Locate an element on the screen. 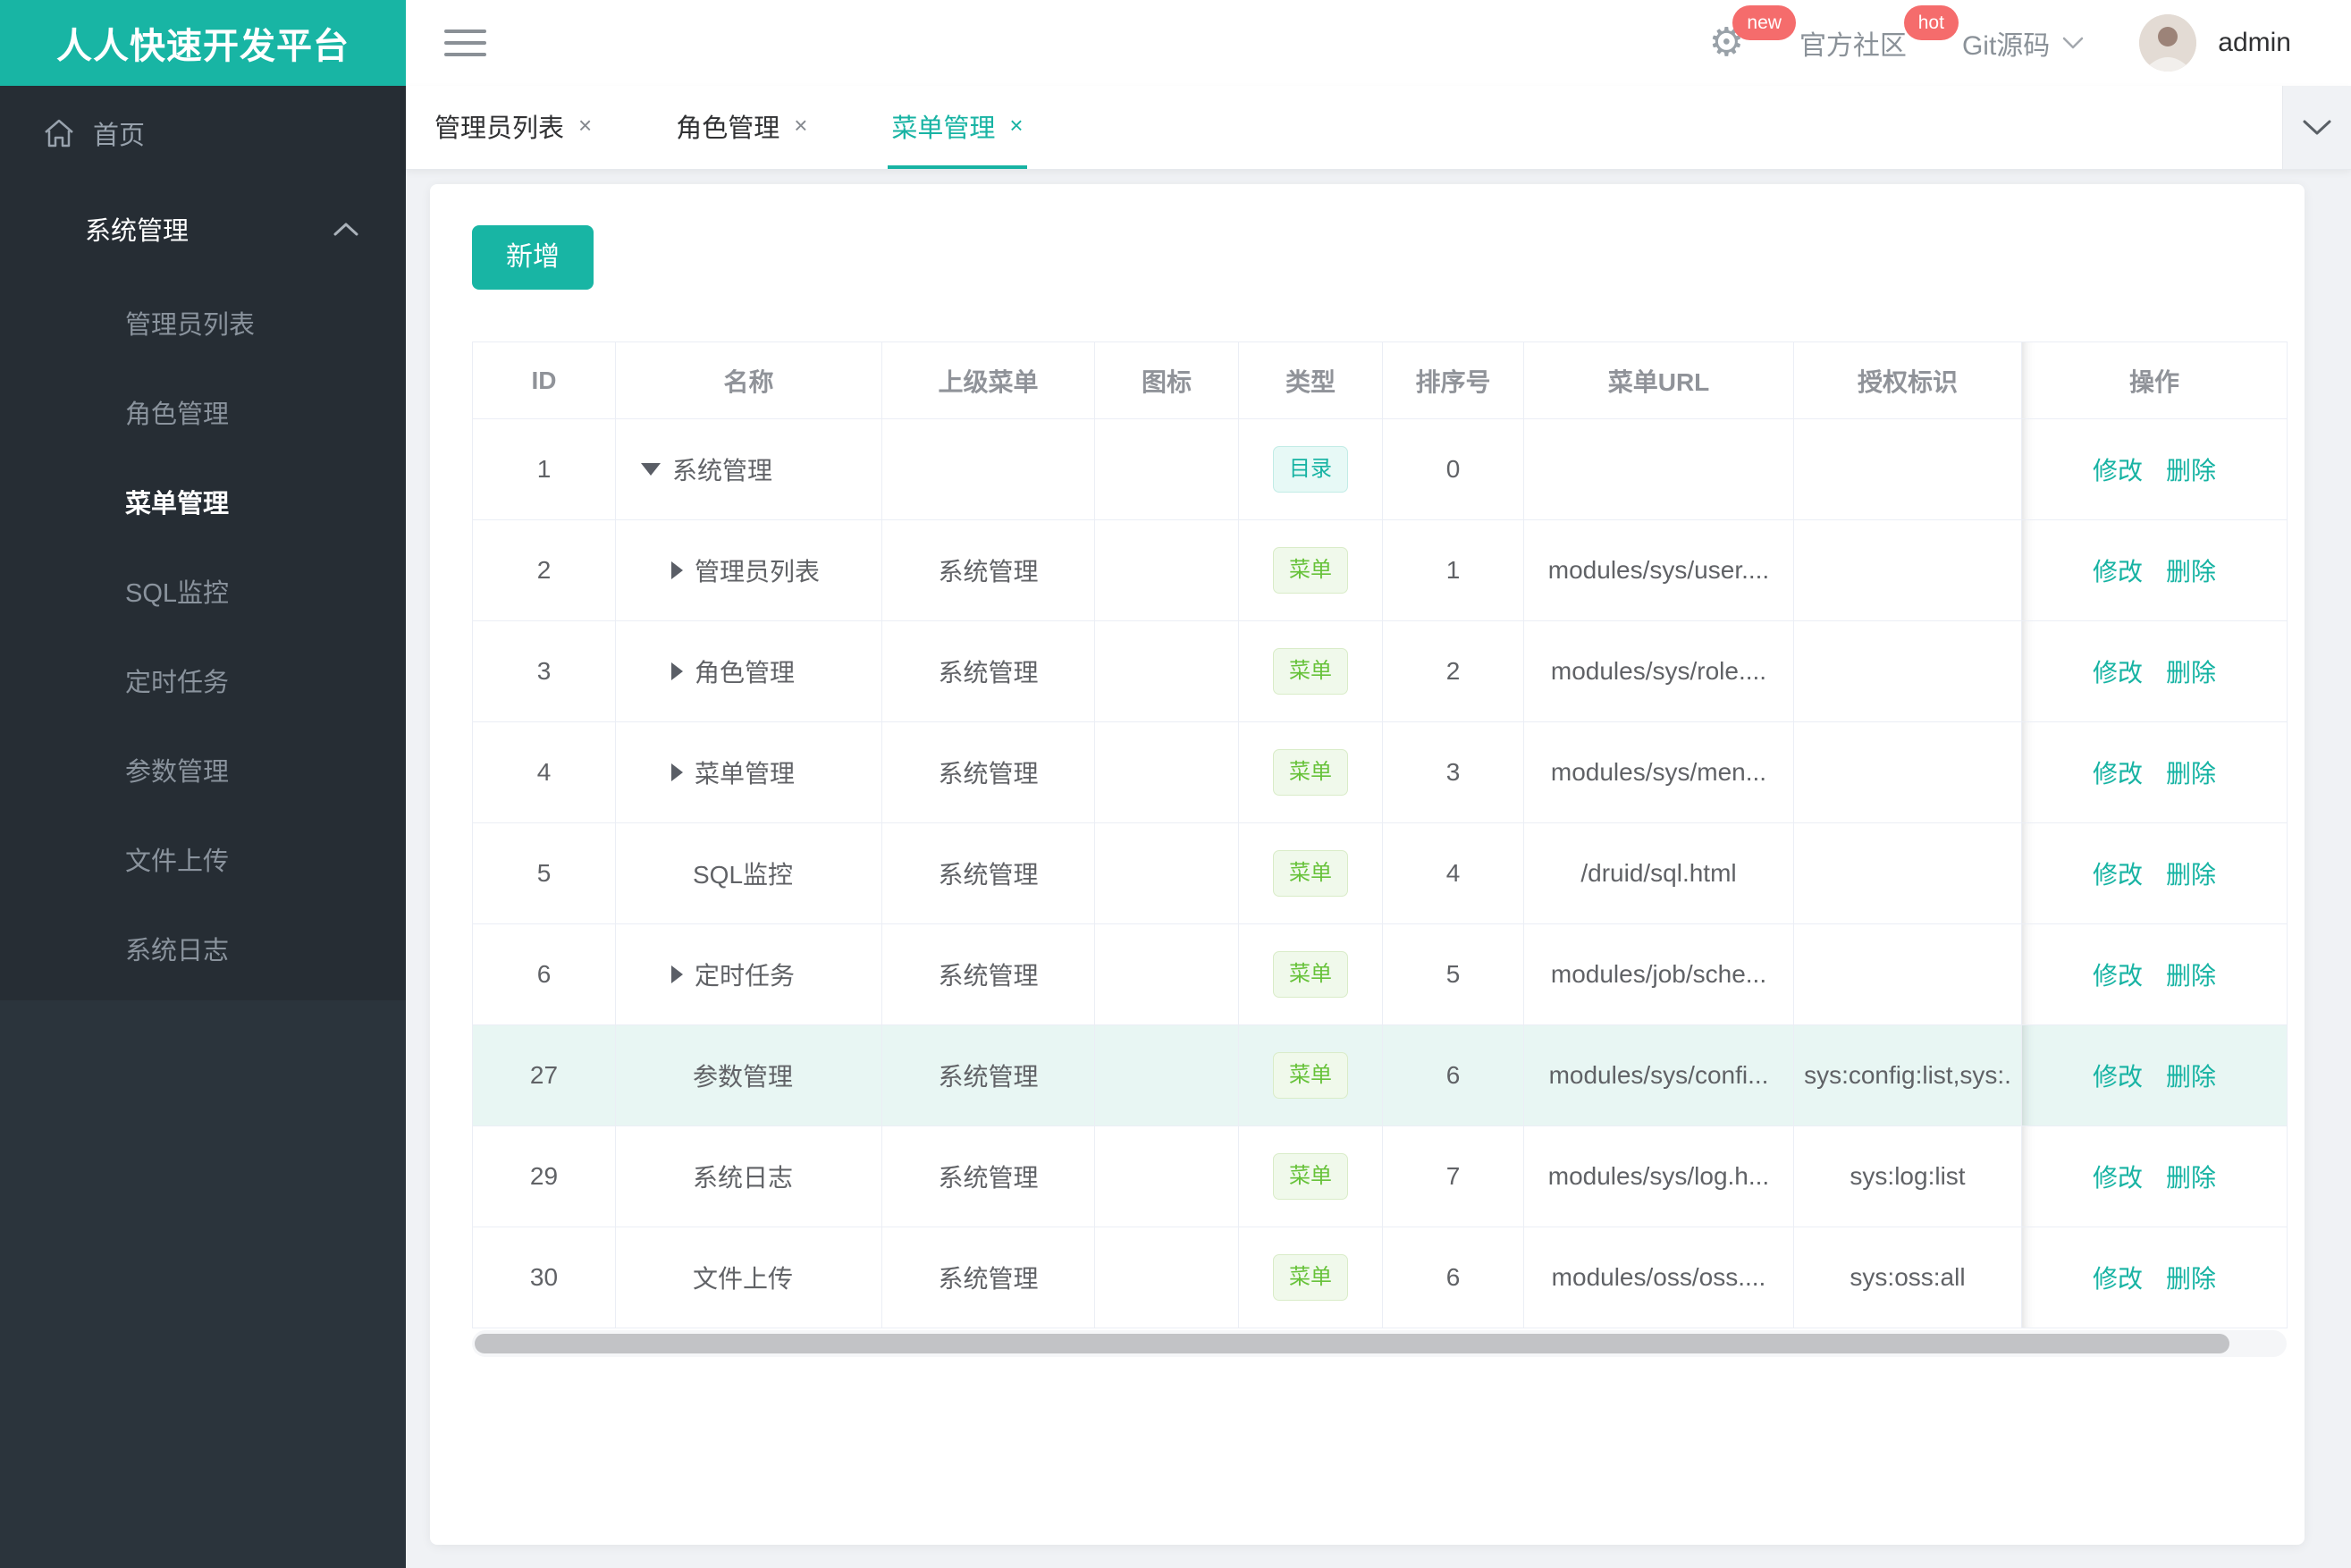 The height and width of the screenshot is (1568, 2351). cell-name: 文件上传 is located at coordinates (748, 1277).